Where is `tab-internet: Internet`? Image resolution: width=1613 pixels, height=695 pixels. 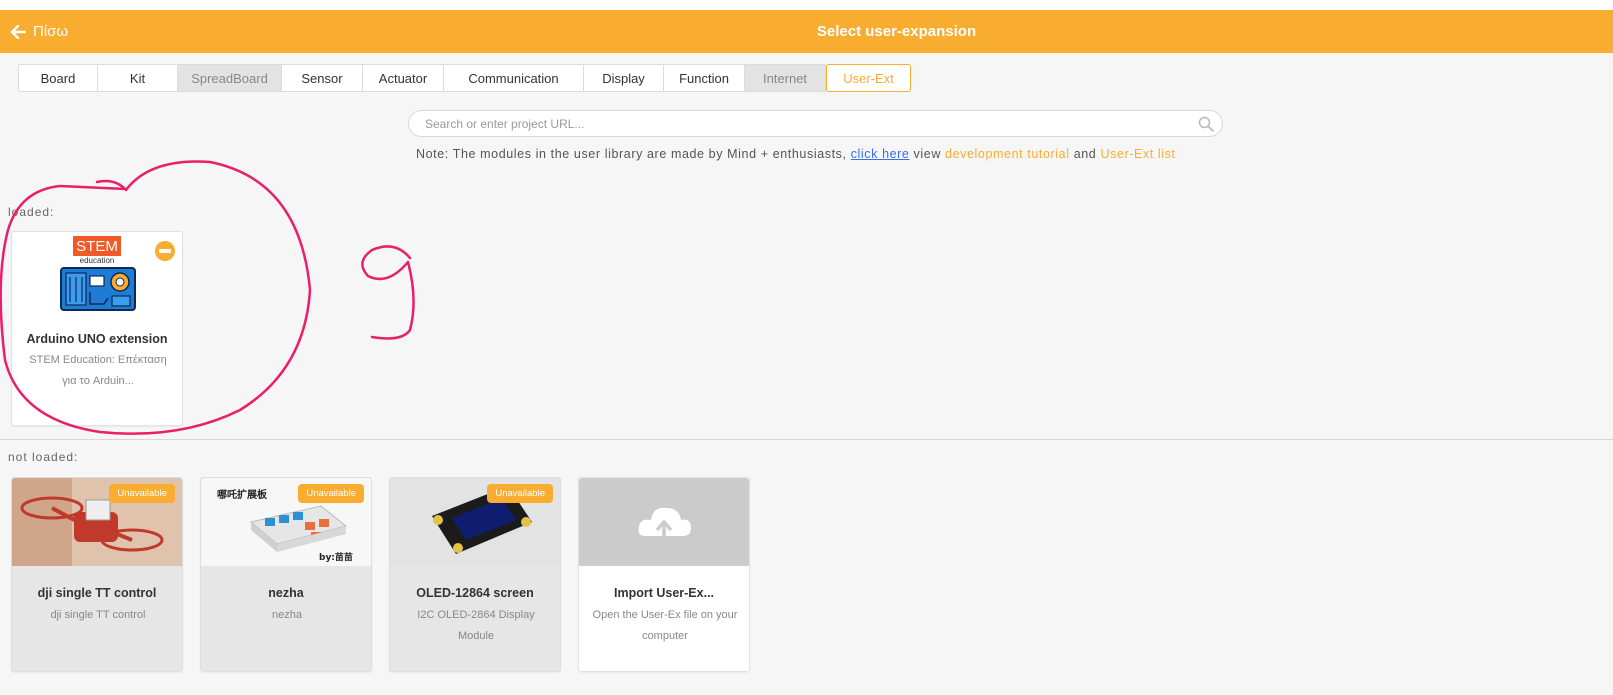 tab-internet: Internet is located at coordinates (785, 78).